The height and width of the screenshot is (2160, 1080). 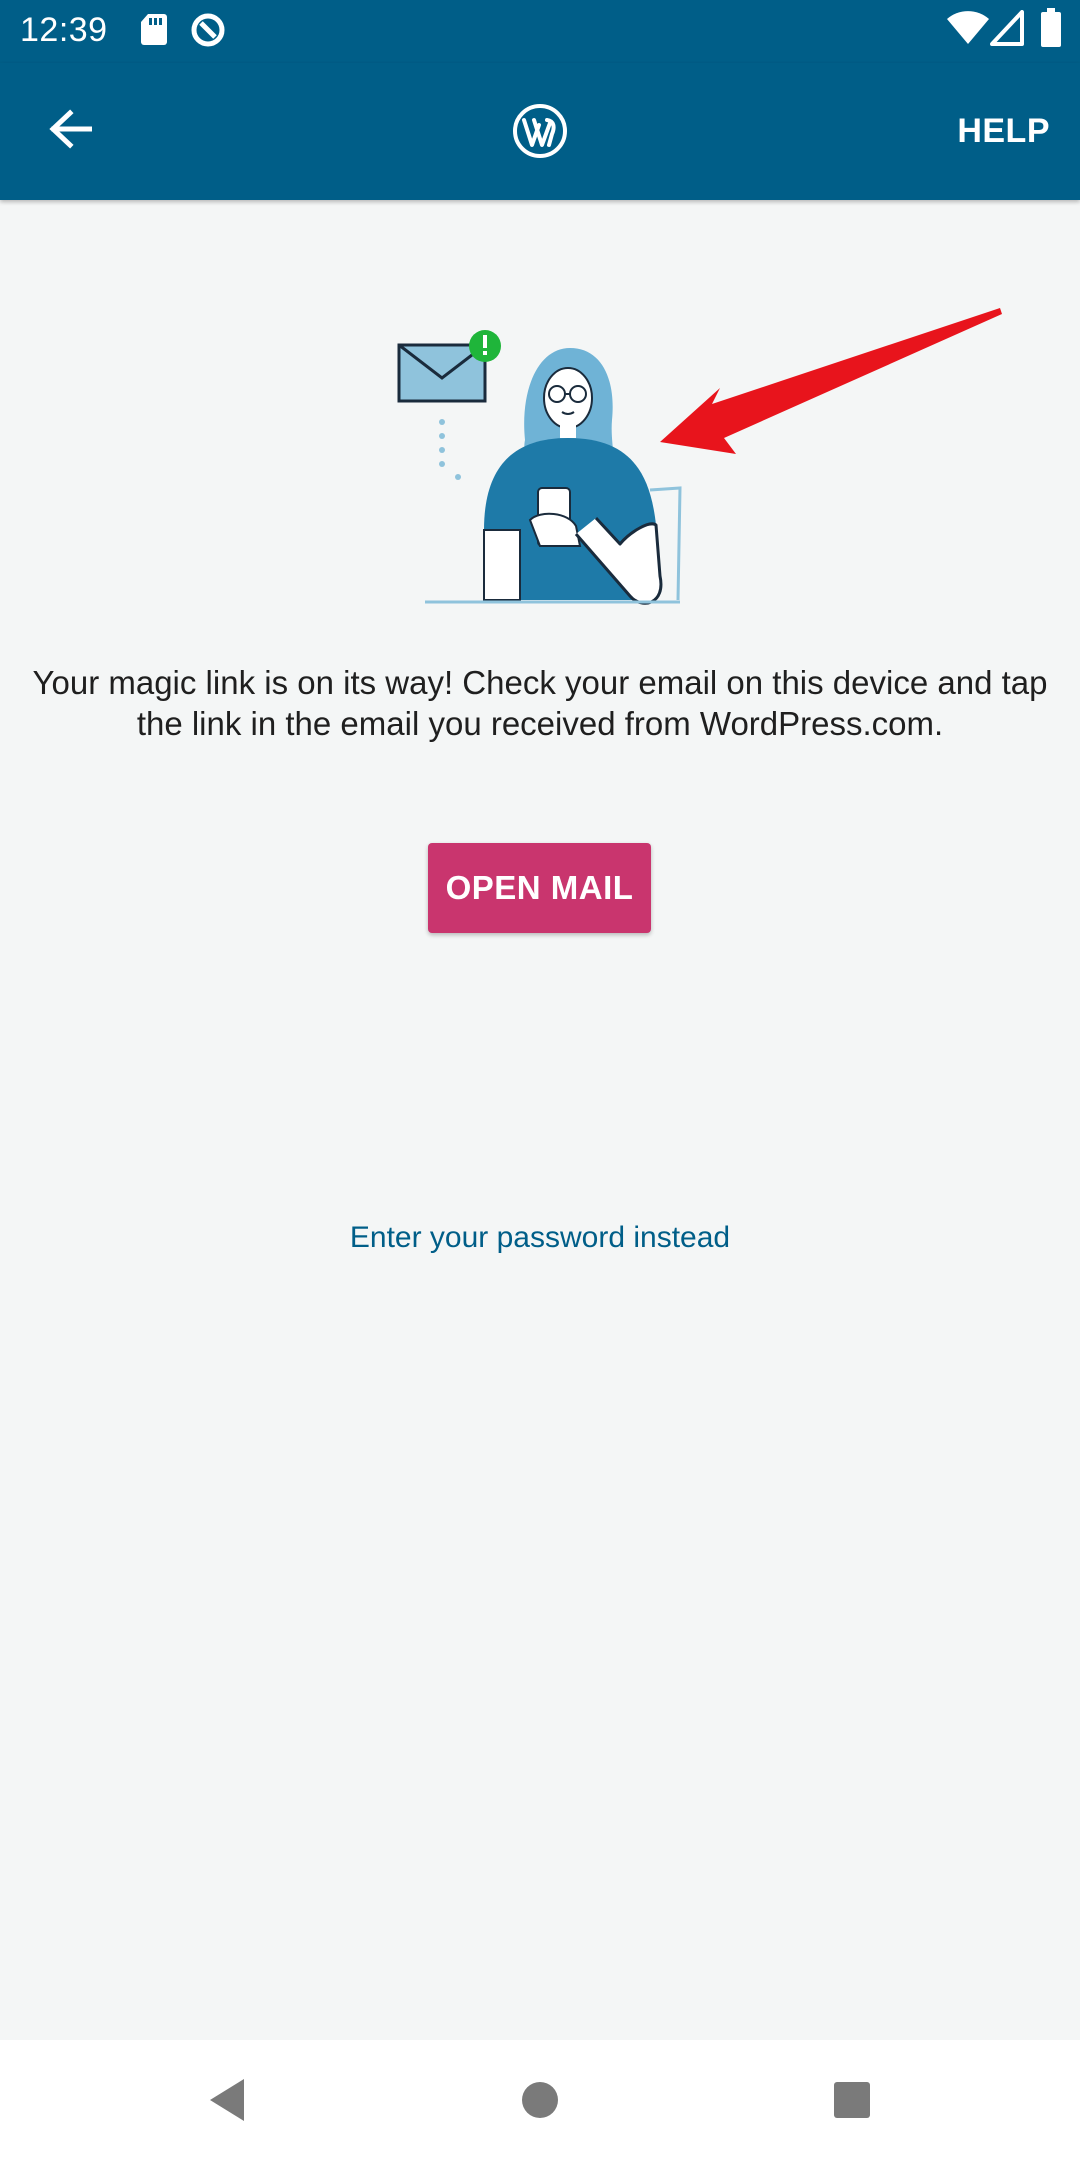 I want to click on back-button, so click(x=70, y=131).